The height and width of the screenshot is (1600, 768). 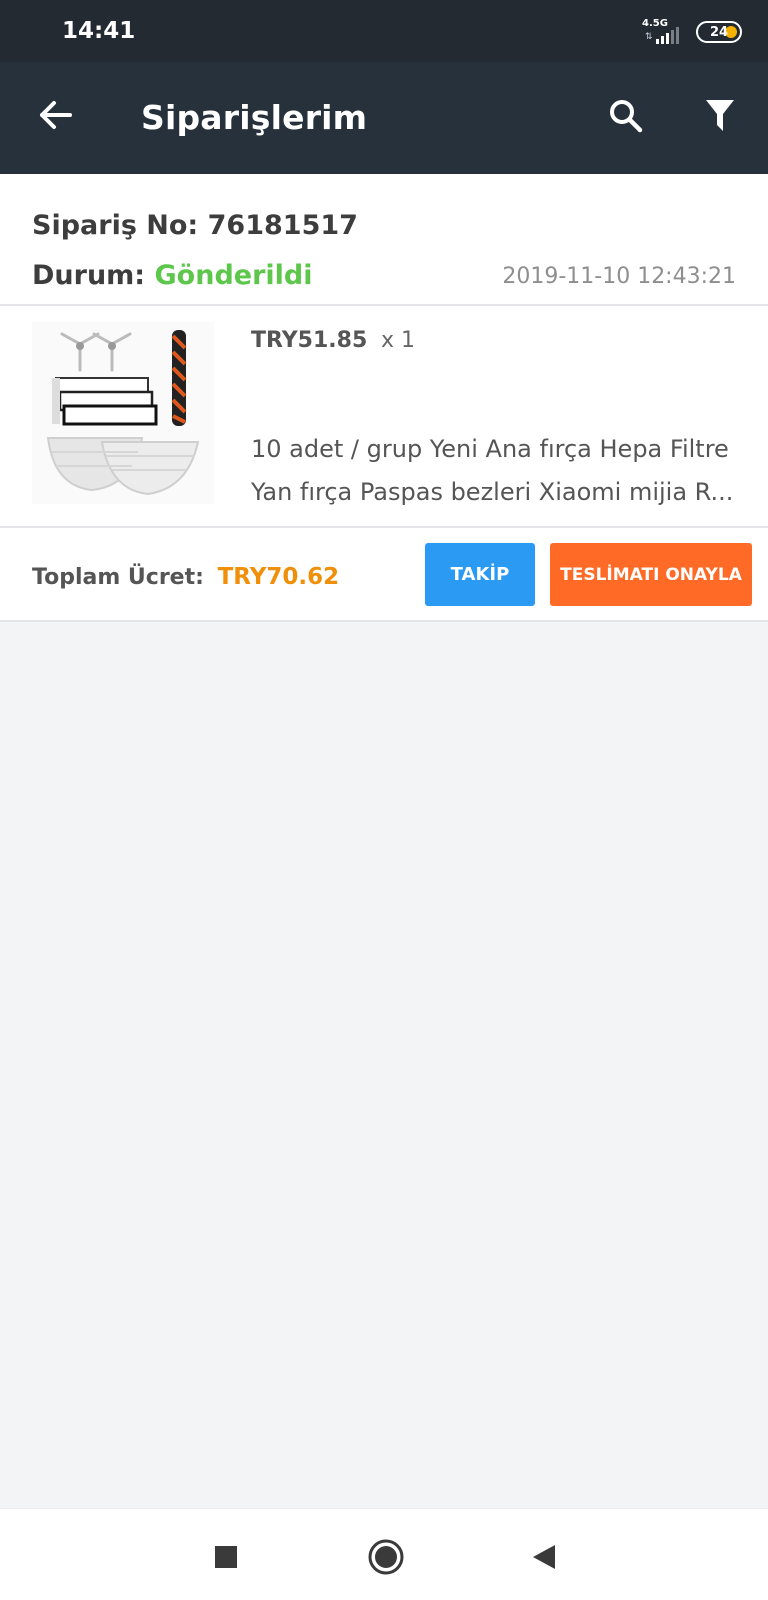 I want to click on product-image, so click(x=123, y=413).